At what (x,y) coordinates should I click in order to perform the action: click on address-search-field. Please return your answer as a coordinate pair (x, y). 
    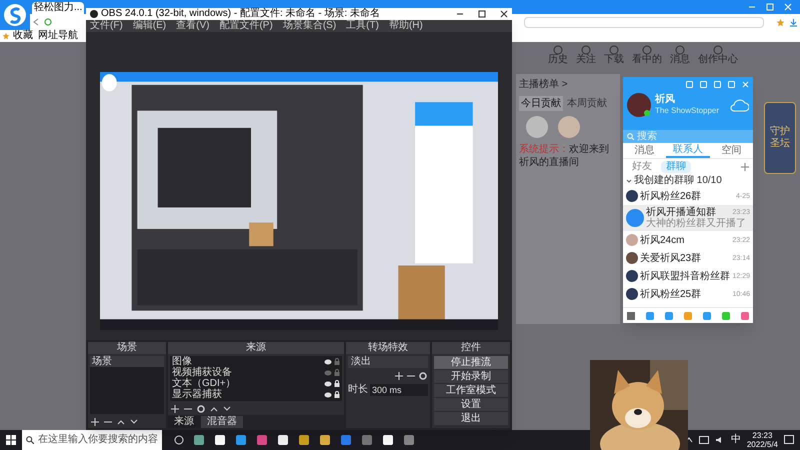
    Looking at the image, I should click on (644, 22).